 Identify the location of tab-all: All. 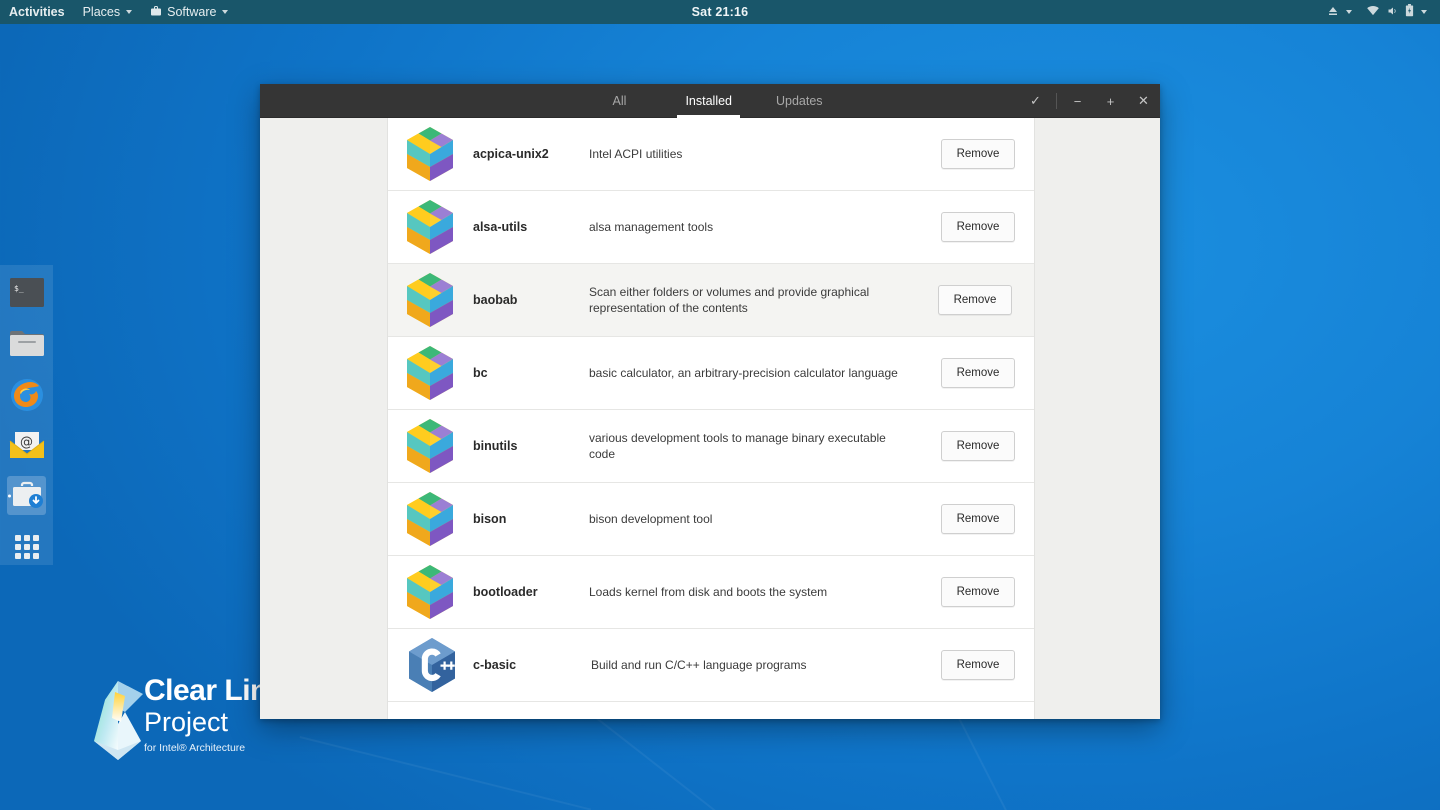
(619, 101).